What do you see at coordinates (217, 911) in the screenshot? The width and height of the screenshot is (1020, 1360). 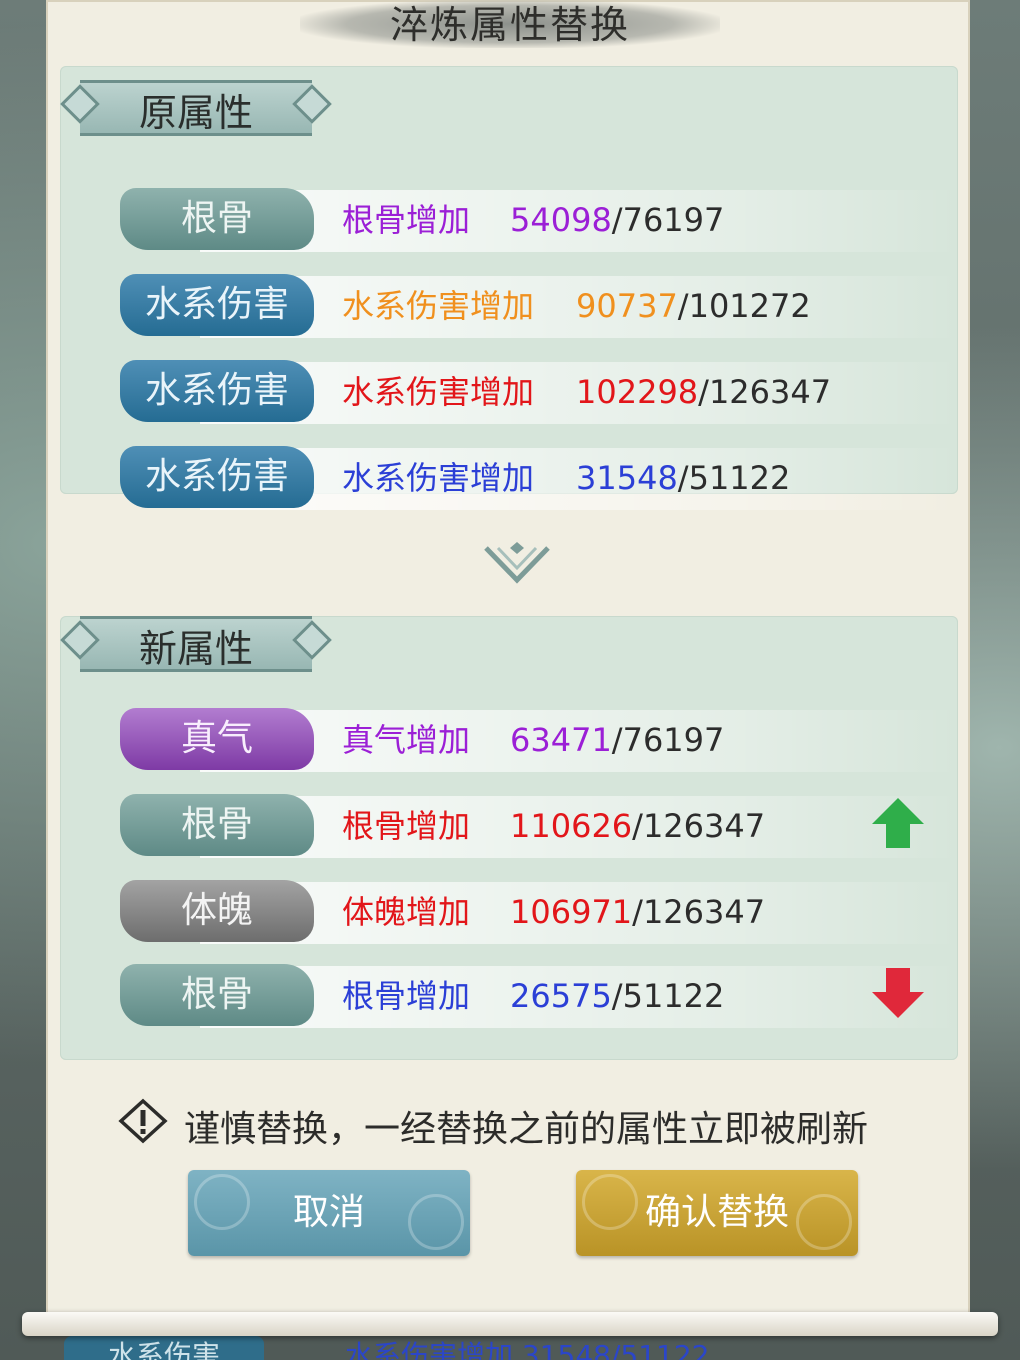 I see `attribute-tag: 体魄` at bounding box center [217, 911].